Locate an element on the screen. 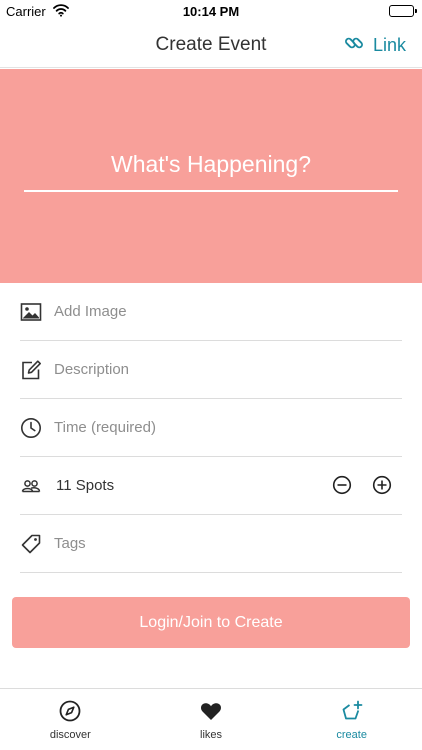  tab-bar: discover likes create is located at coordinates (211, 719).